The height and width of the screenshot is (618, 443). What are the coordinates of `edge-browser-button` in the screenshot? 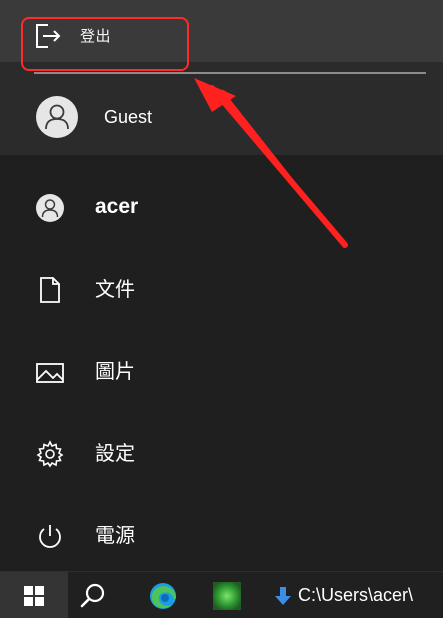 It's located at (163, 596).